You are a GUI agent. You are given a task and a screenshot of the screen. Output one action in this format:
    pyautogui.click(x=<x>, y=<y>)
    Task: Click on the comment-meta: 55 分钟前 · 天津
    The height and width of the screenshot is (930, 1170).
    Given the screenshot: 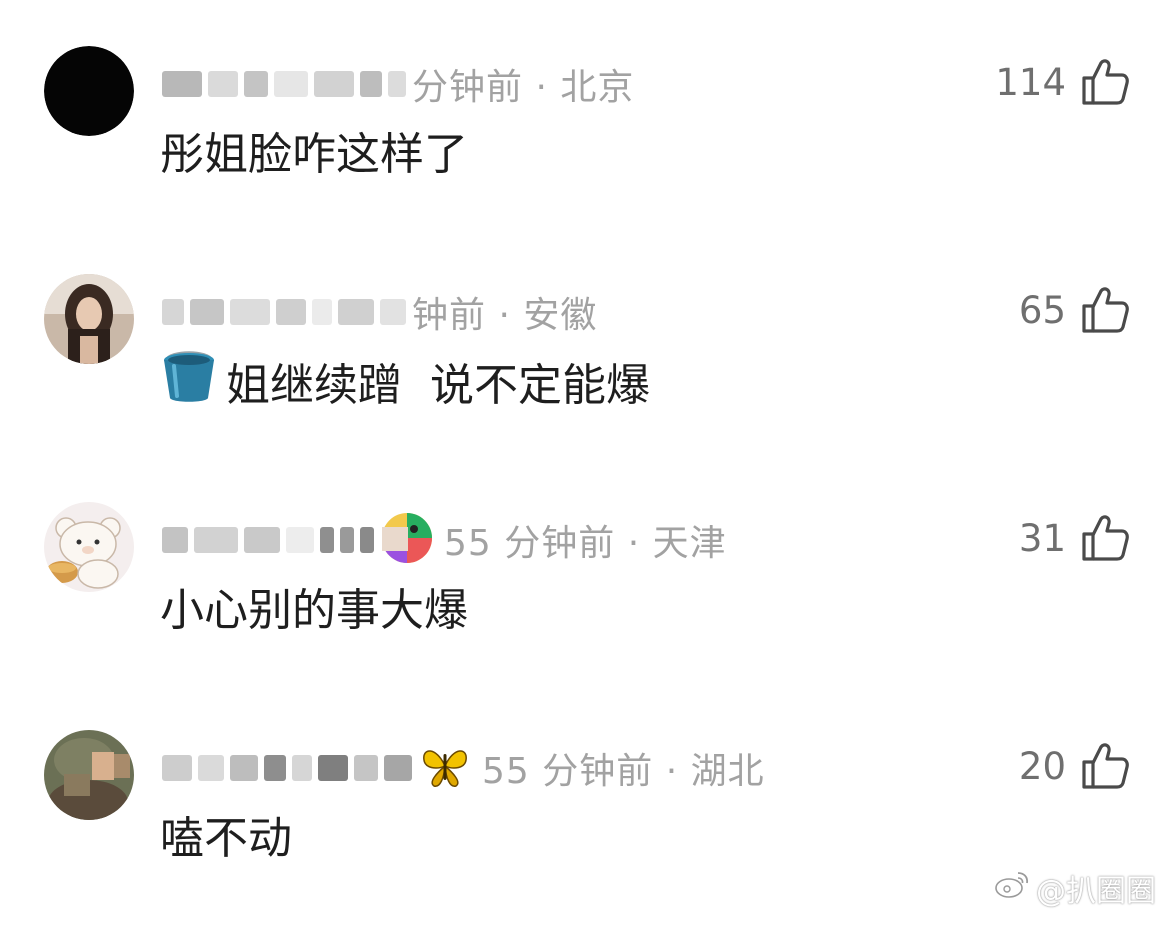 What is the action you would take?
    pyautogui.click(x=444, y=540)
    